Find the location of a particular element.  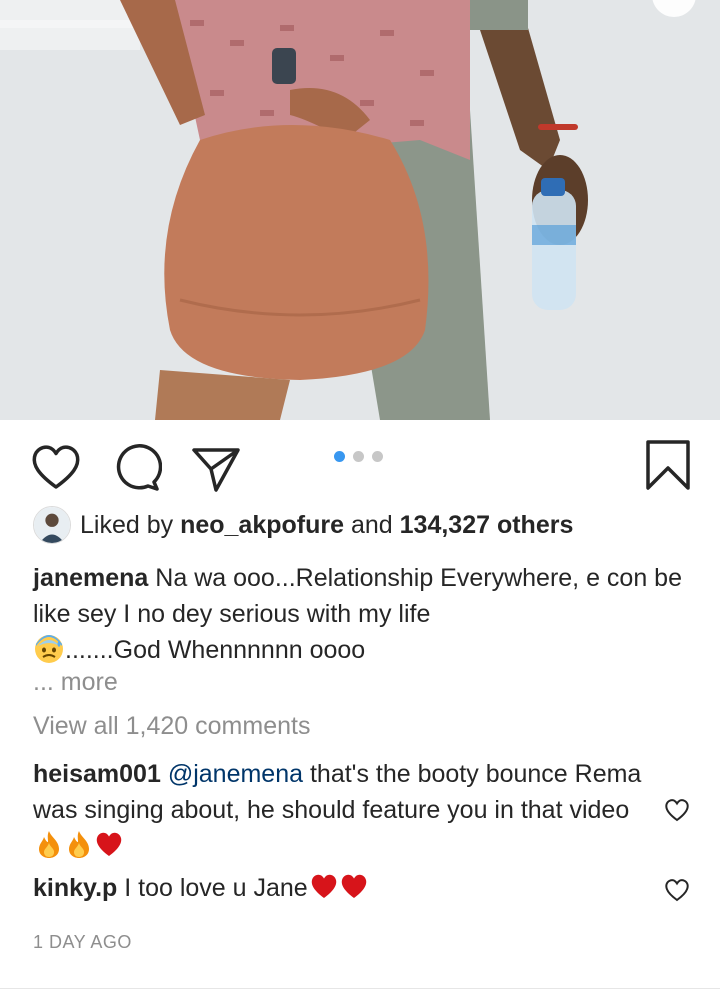

liker-avatar is located at coordinates (52, 525).